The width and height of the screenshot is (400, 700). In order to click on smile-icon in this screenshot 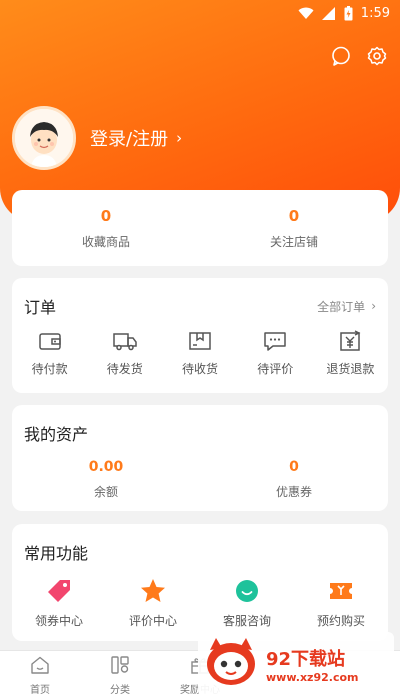, I will do `click(247, 591)`.